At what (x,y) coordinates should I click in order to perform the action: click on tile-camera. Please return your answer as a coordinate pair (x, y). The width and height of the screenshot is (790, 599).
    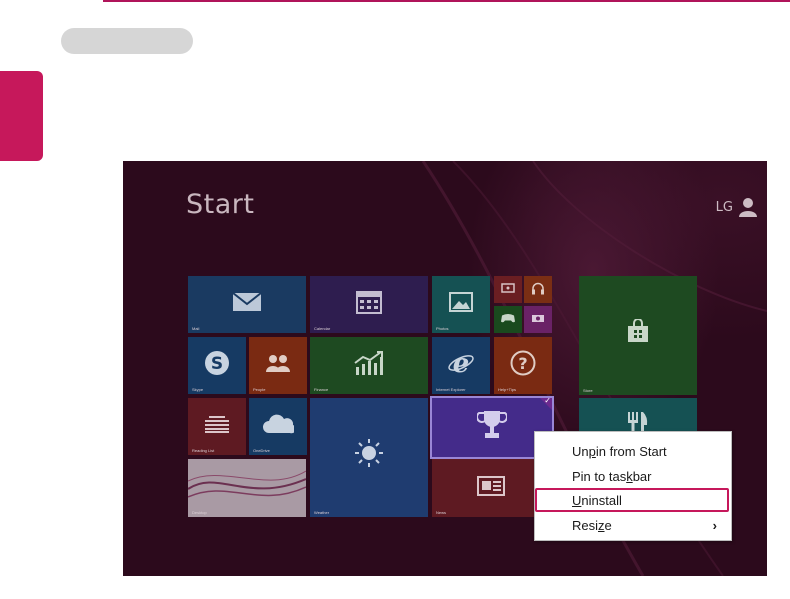
    Looking at the image, I should click on (538, 319).